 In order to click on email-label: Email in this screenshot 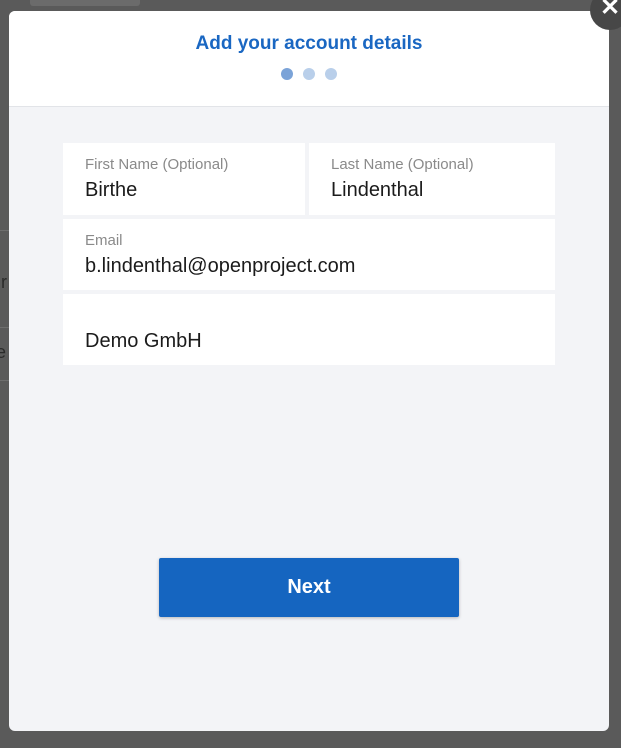, I will do `click(104, 240)`.